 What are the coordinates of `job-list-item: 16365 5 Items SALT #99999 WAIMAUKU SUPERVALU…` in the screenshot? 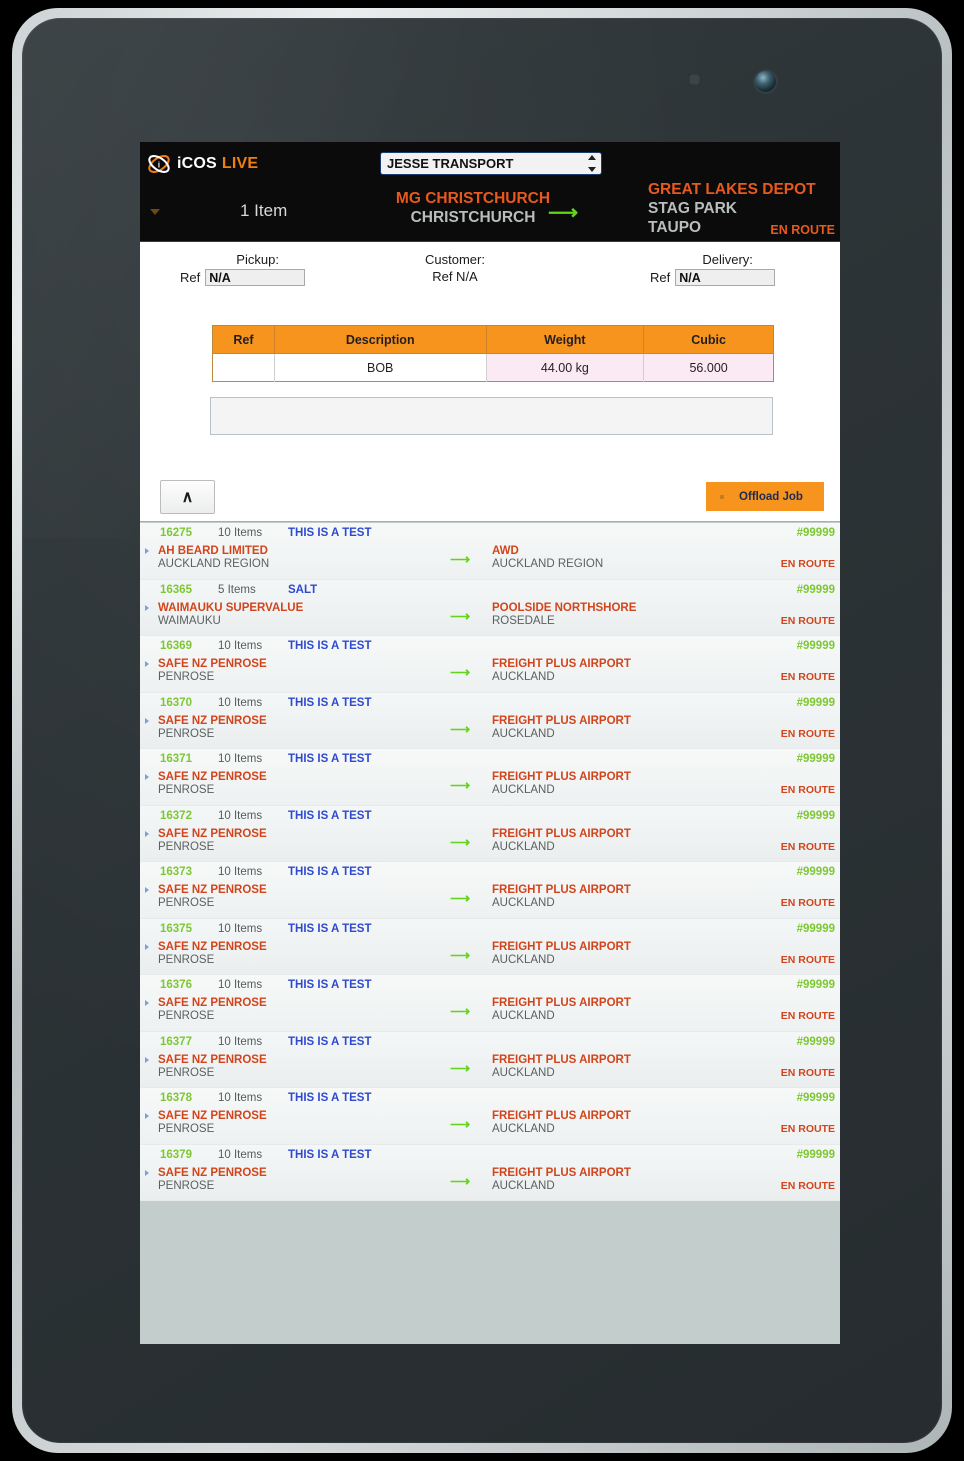 It's located at (490, 607).